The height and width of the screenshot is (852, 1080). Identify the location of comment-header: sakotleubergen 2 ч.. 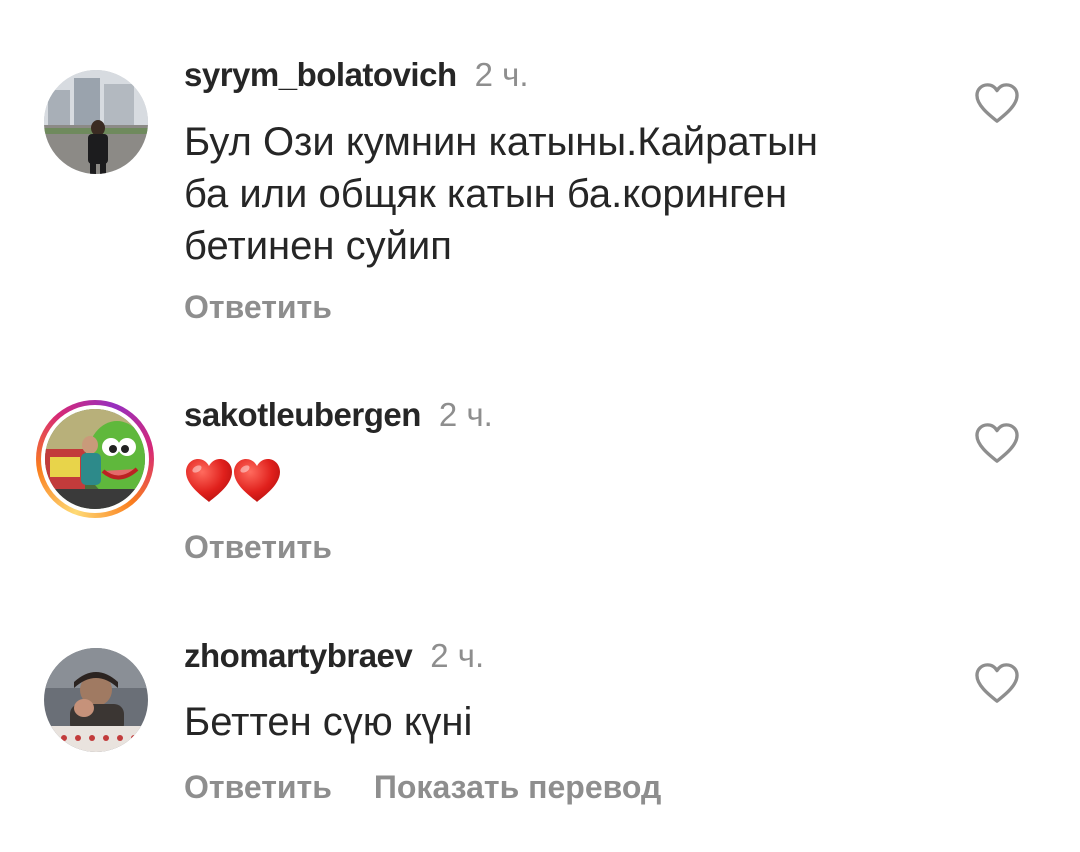
(338, 415).